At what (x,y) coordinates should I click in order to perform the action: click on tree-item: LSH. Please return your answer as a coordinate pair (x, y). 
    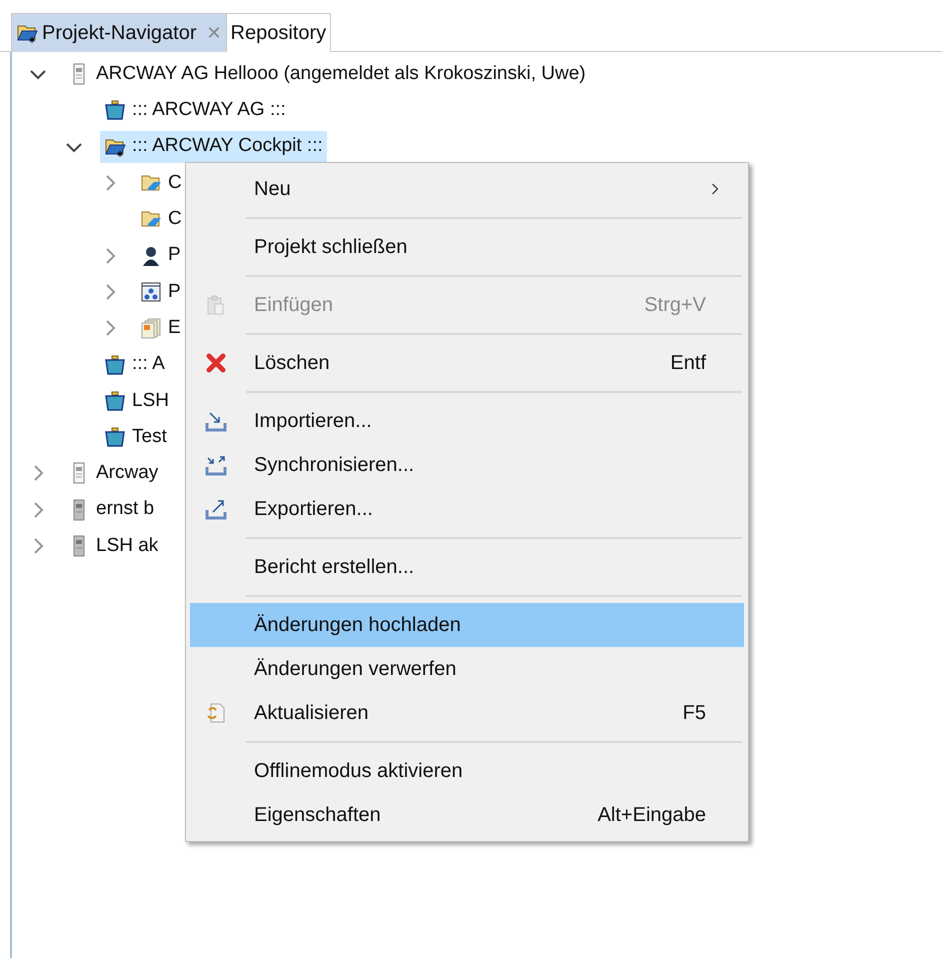
    Looking at the image, I should click on (136, 400).